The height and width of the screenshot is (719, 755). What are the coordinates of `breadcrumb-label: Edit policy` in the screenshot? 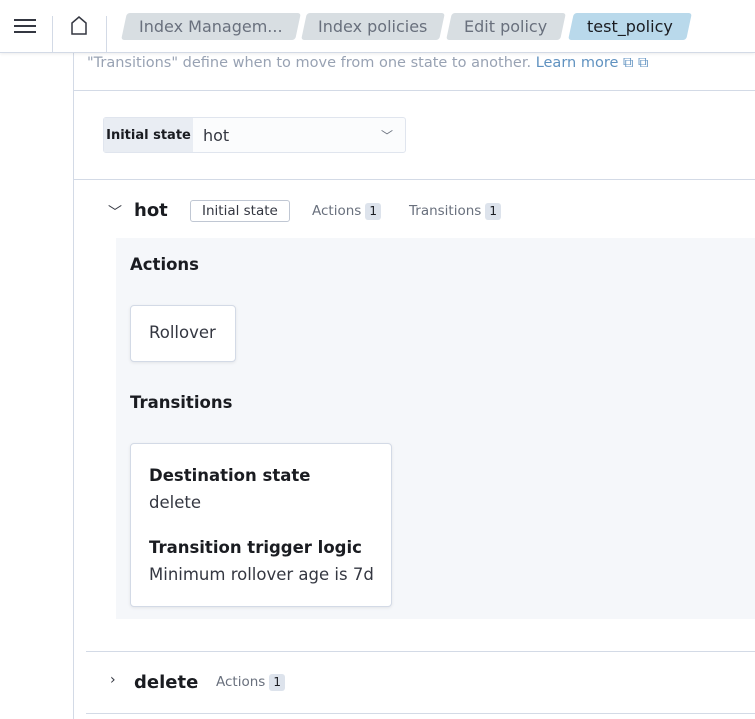 It's located at (506, 26).